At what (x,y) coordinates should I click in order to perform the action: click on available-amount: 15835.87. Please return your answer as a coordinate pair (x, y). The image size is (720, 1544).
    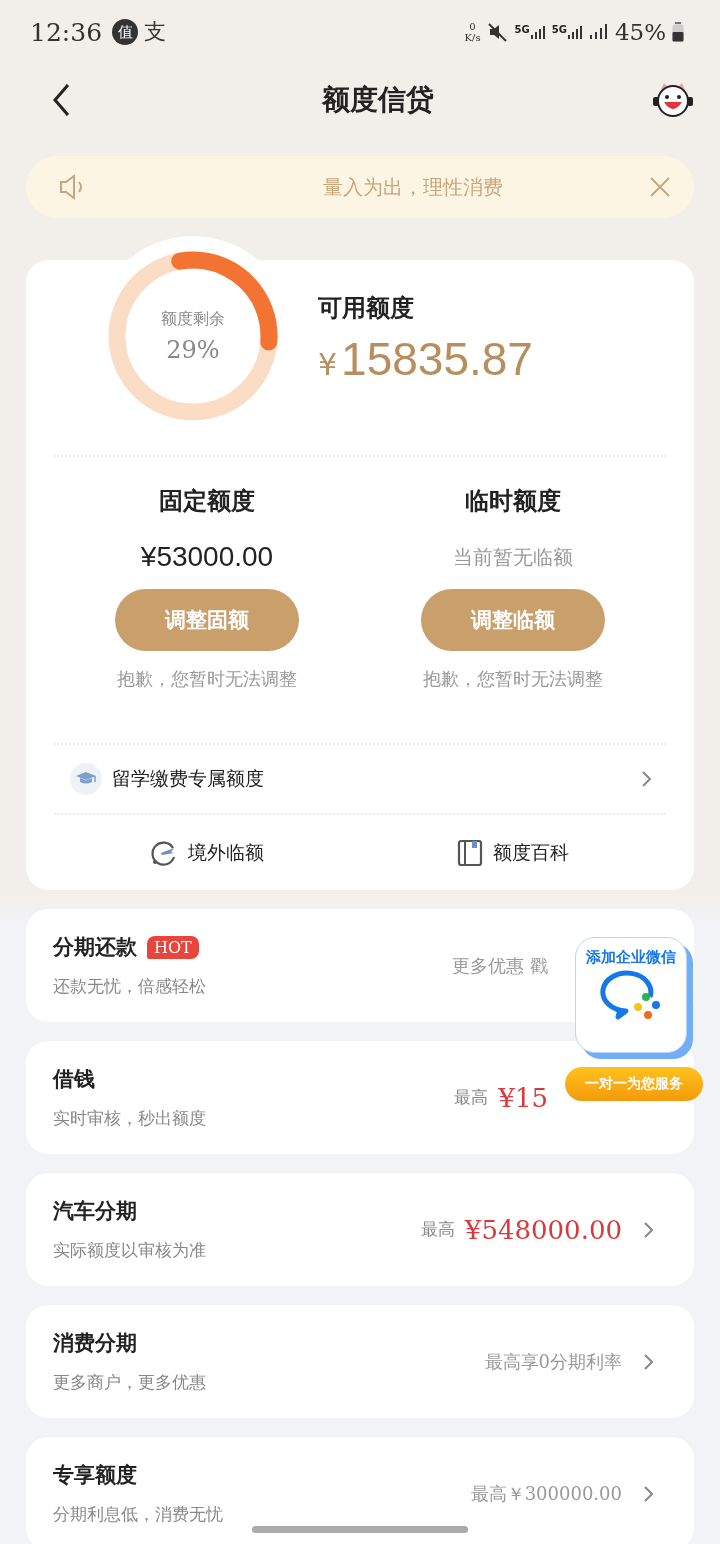
    Looking at the image, I should click on (437, 359).